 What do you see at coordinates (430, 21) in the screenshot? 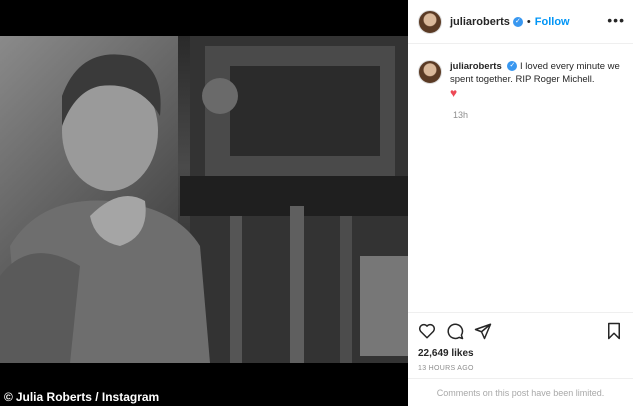
I see `avatar` at bounding box center [430, 21].